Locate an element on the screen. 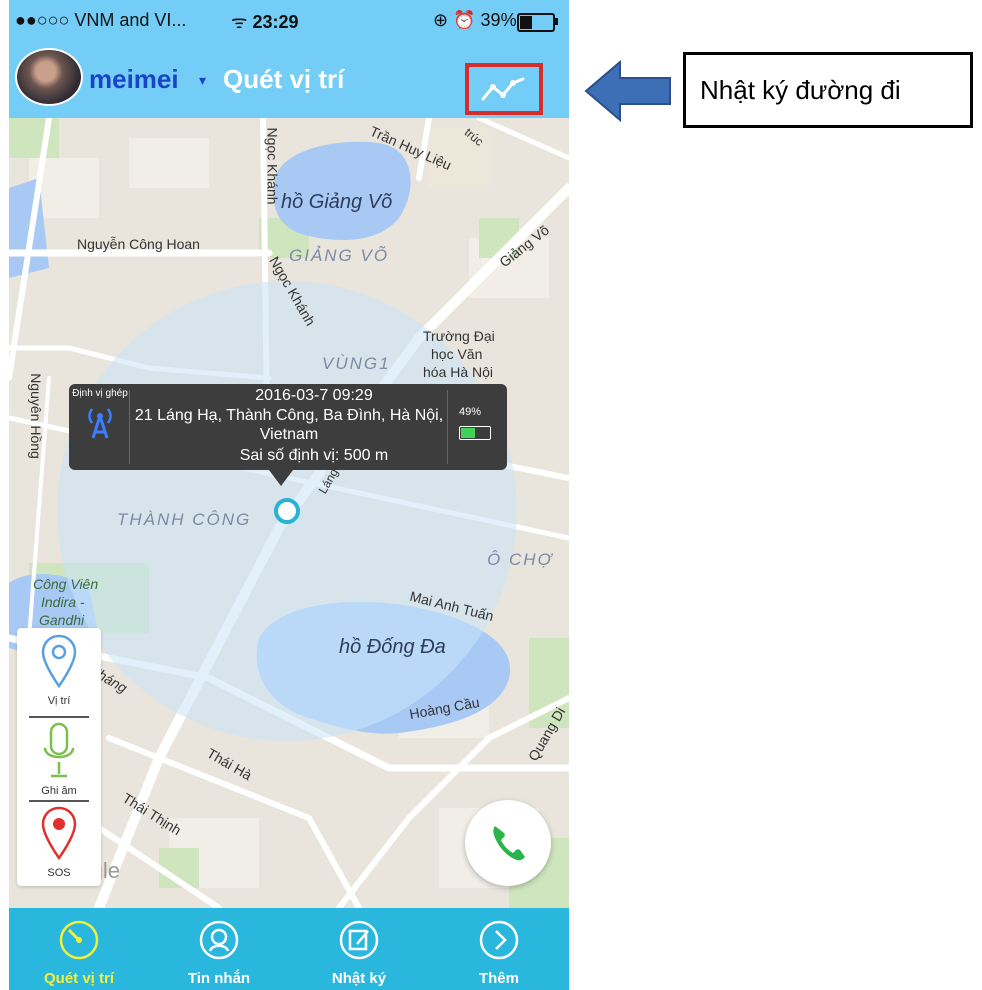 The height and width of the screenshot is (990, 982). tab-scan-location: Quét vị trí is located at coordinates (79, 949).